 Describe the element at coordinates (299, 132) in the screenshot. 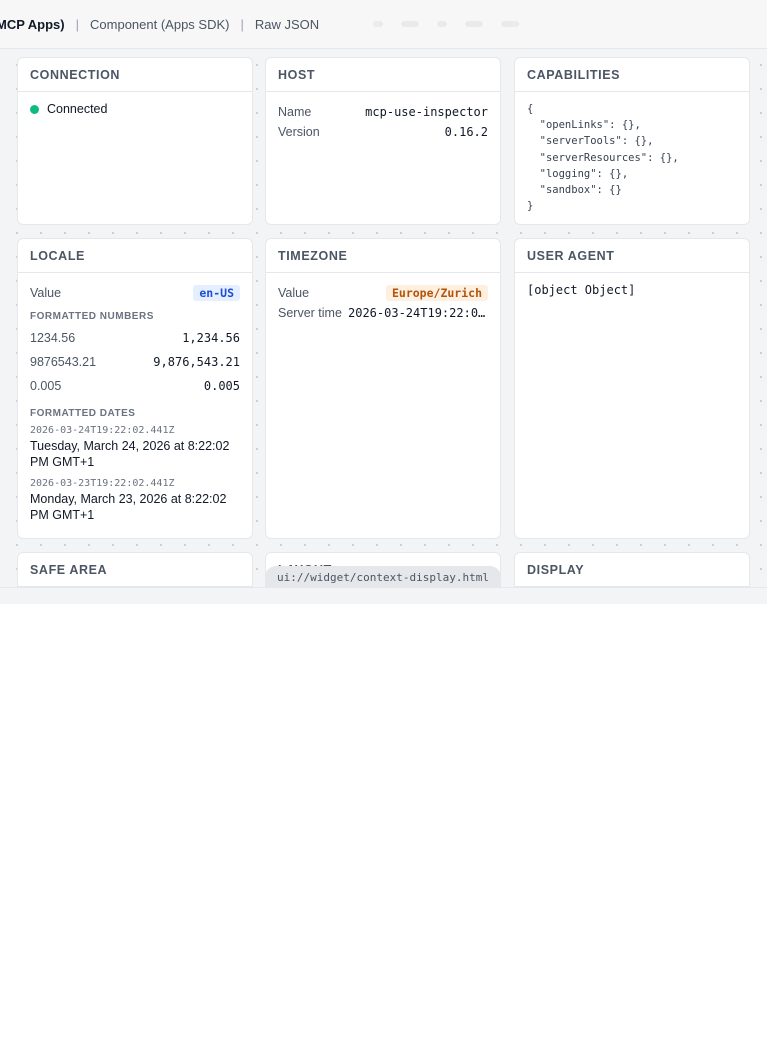

I see `host-version-label: Version` at that location.